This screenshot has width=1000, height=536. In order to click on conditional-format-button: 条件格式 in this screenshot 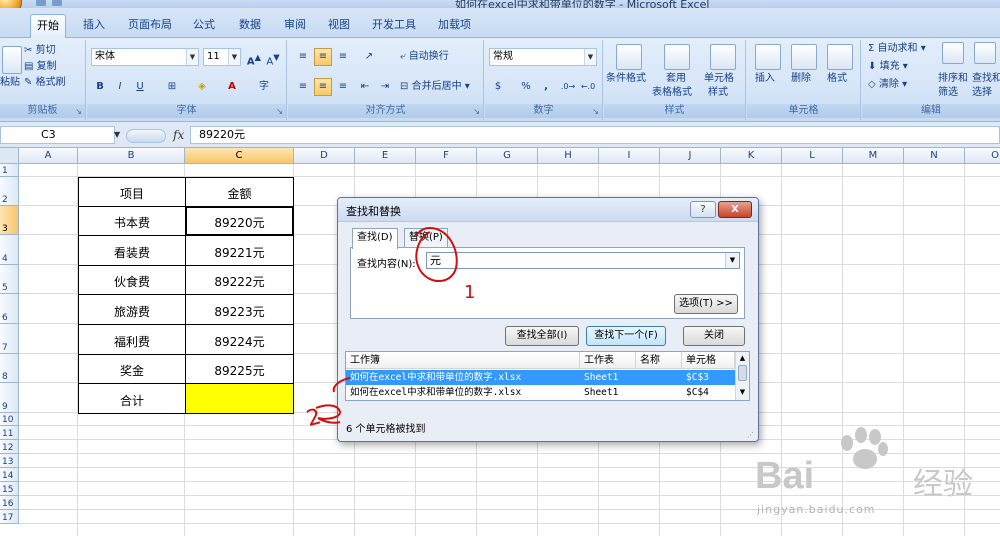, I will do `click(626, 79)`.